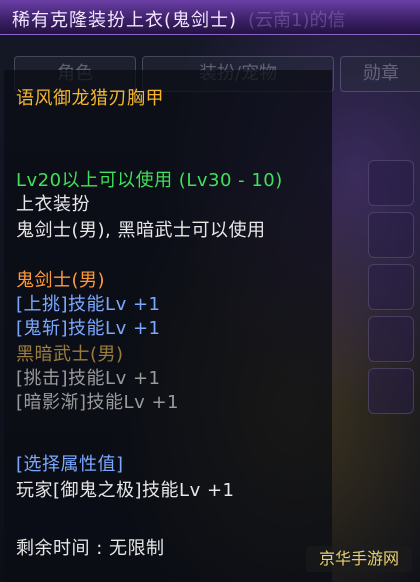 The width and height of the screenshot is (420, 582). Describe the element at coordinates (53, 204) in the screenshot. I see `slot-type: 上衣装扮` at that location.